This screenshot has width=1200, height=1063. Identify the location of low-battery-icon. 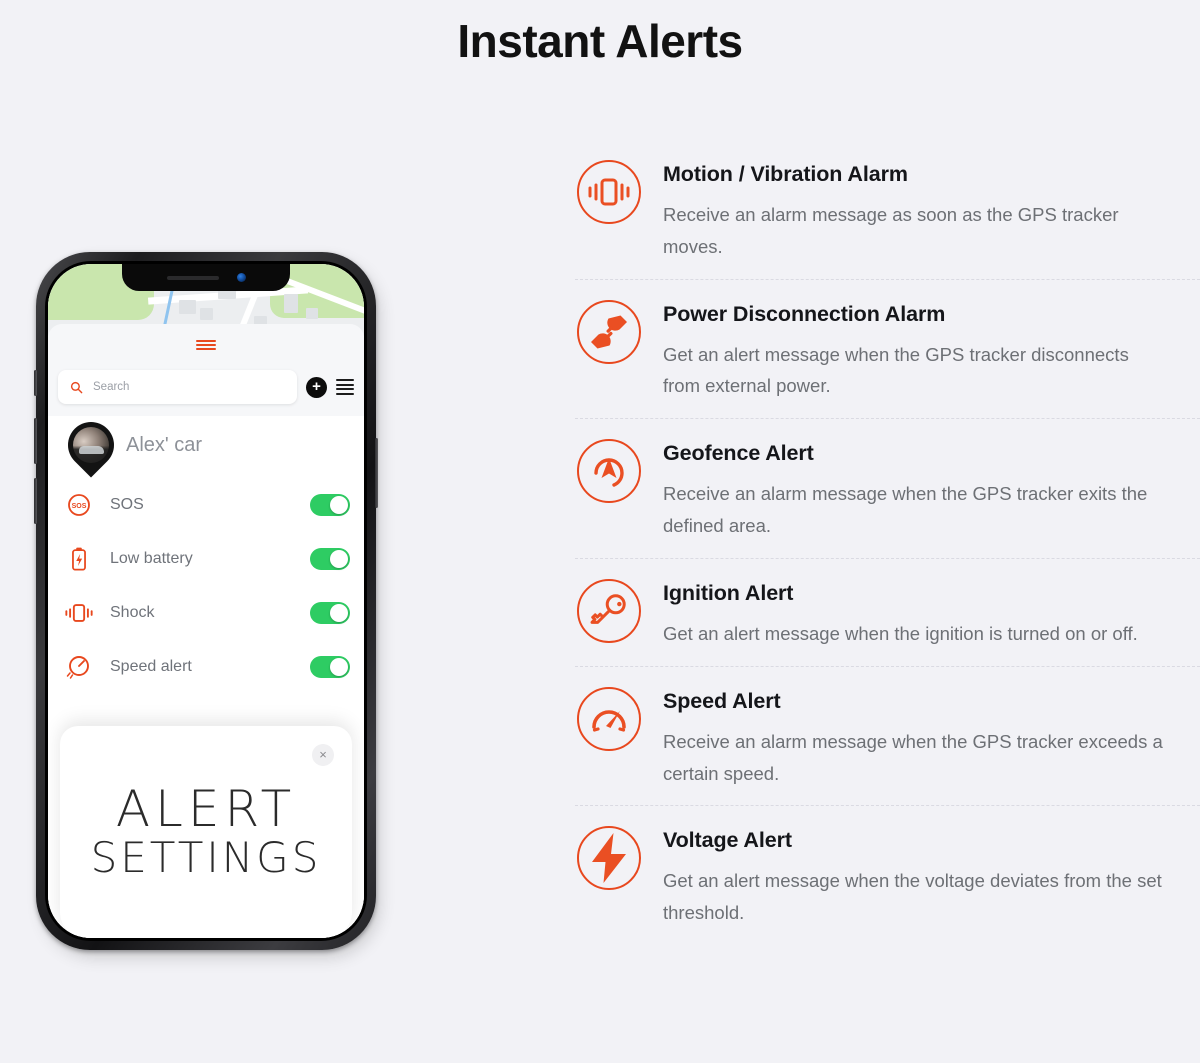
(79, 559).